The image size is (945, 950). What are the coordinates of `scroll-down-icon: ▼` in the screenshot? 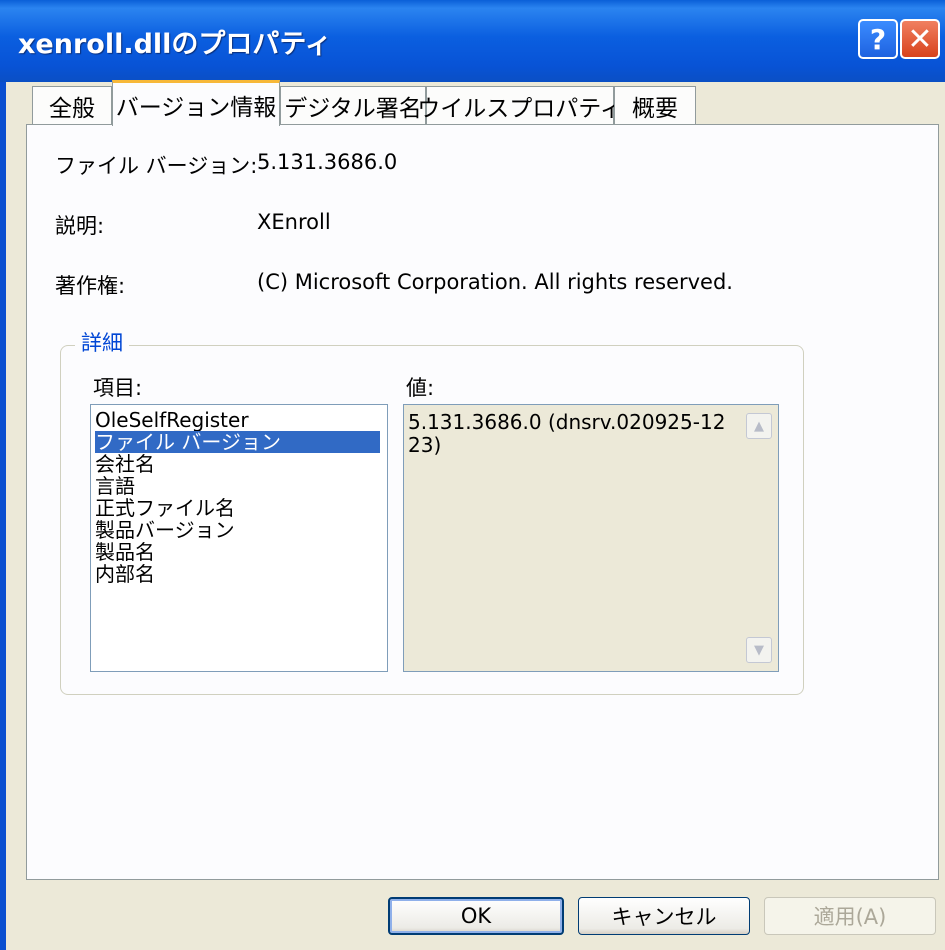 It's located at (759, 650).